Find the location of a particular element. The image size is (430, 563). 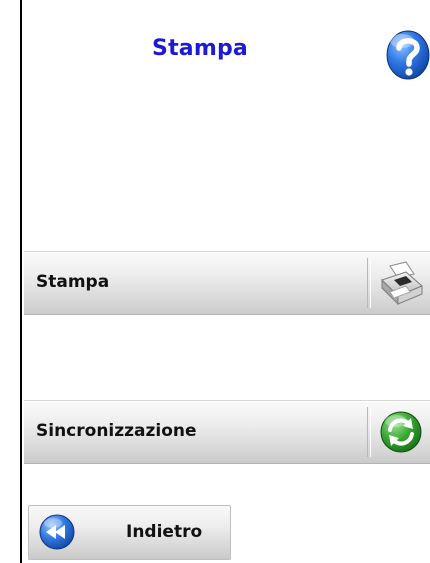

help-question-icon is located at coordinates (408, 55).